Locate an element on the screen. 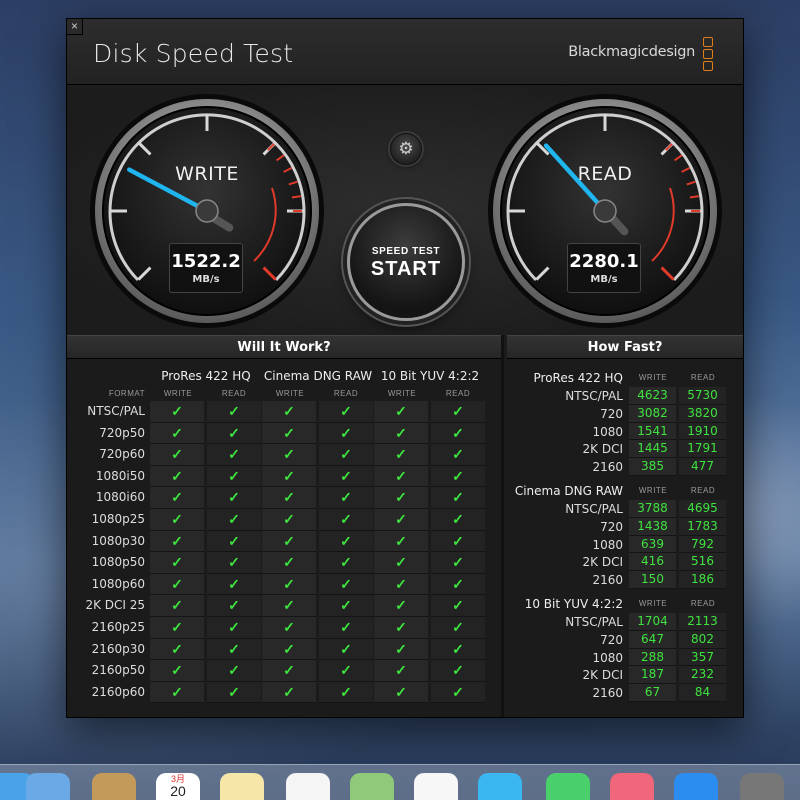  write-gauge: WRITE 1522.2 MB/s is located at coordinates (207, 211).